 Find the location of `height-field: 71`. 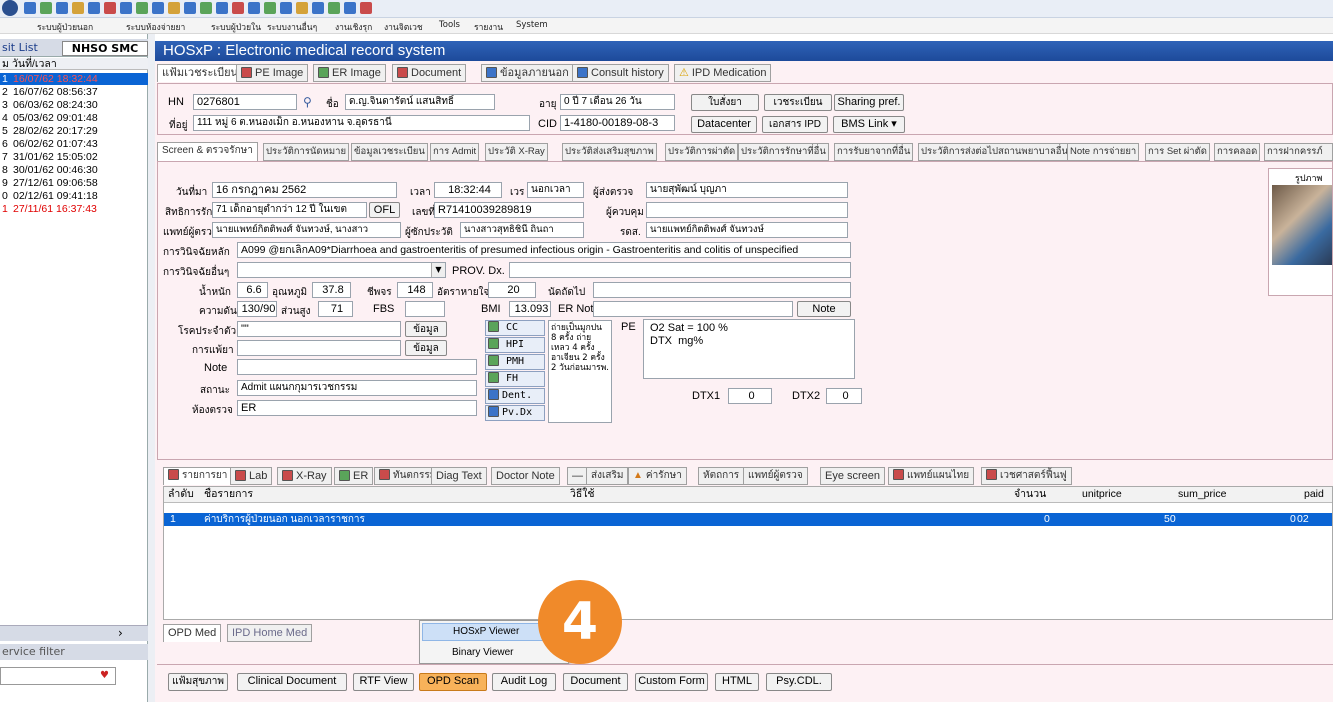

height-field: 71 is located at coordinates (335, 309).